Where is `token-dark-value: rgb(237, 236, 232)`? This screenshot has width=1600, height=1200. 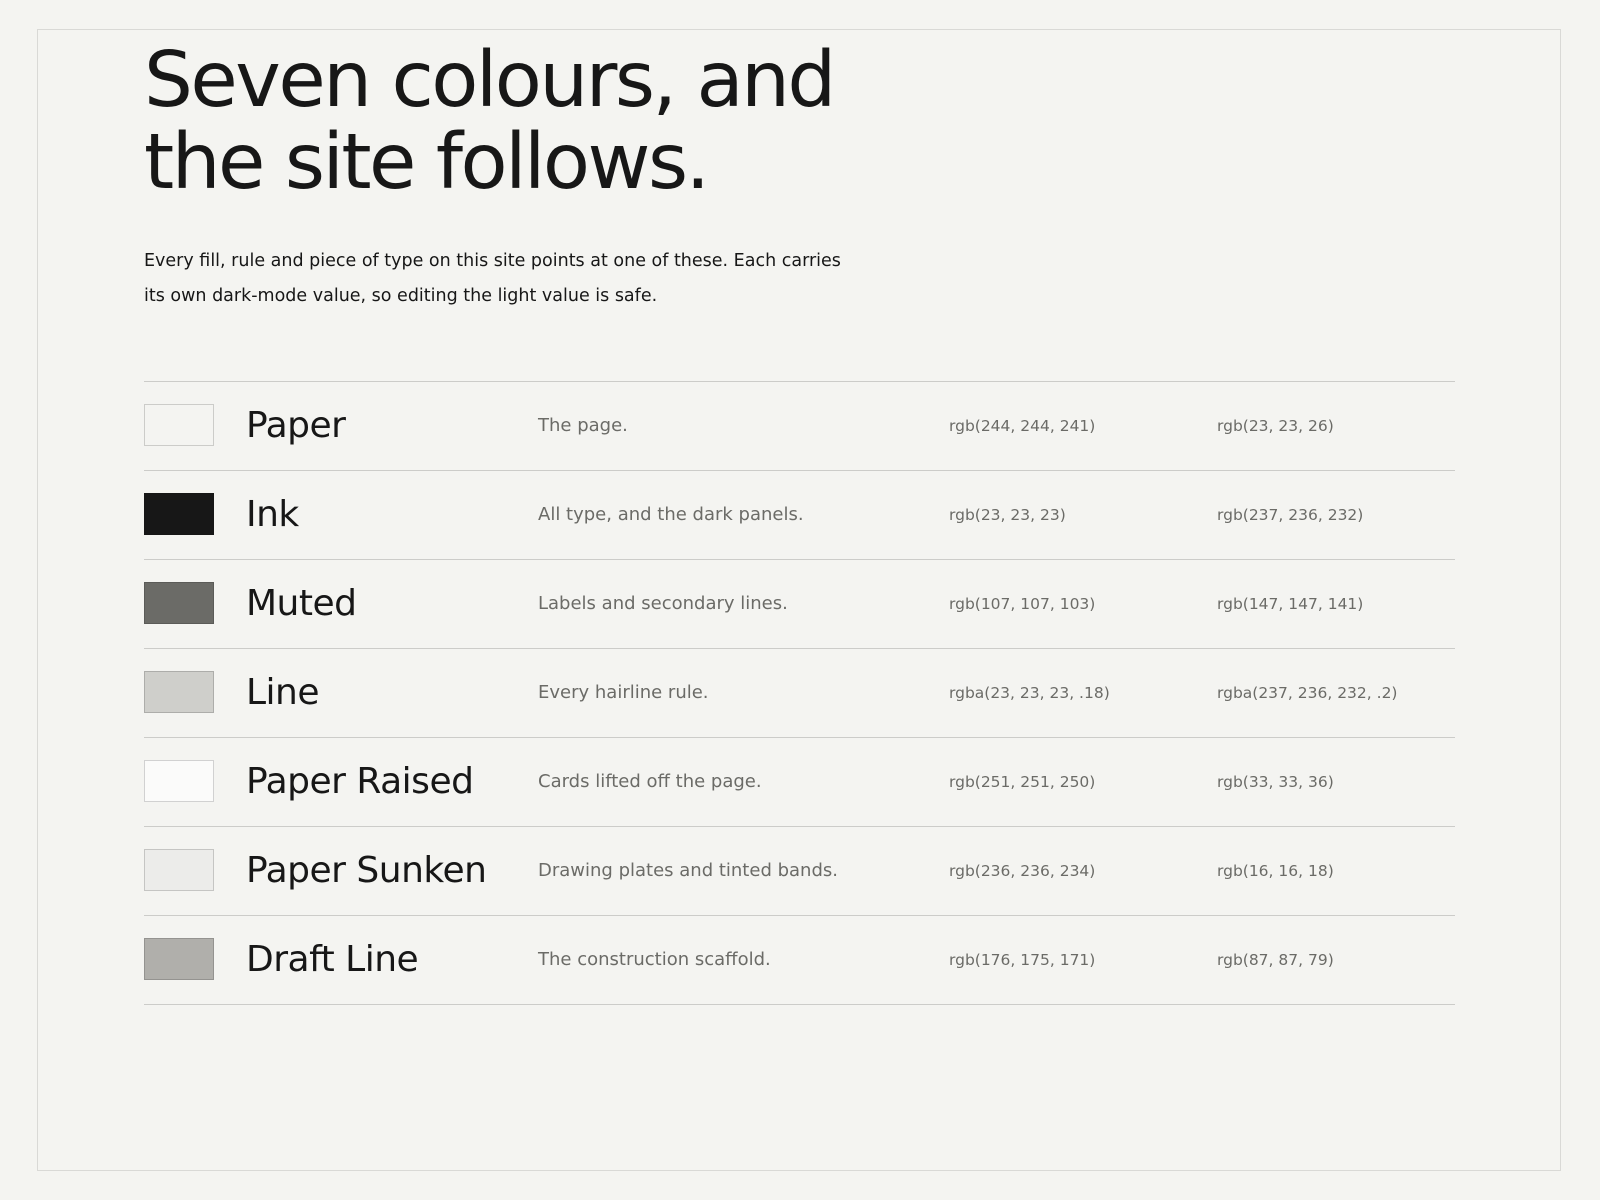 token-dark-value: rgb(237, 236, 232) is located at coordinates (1290, 515).